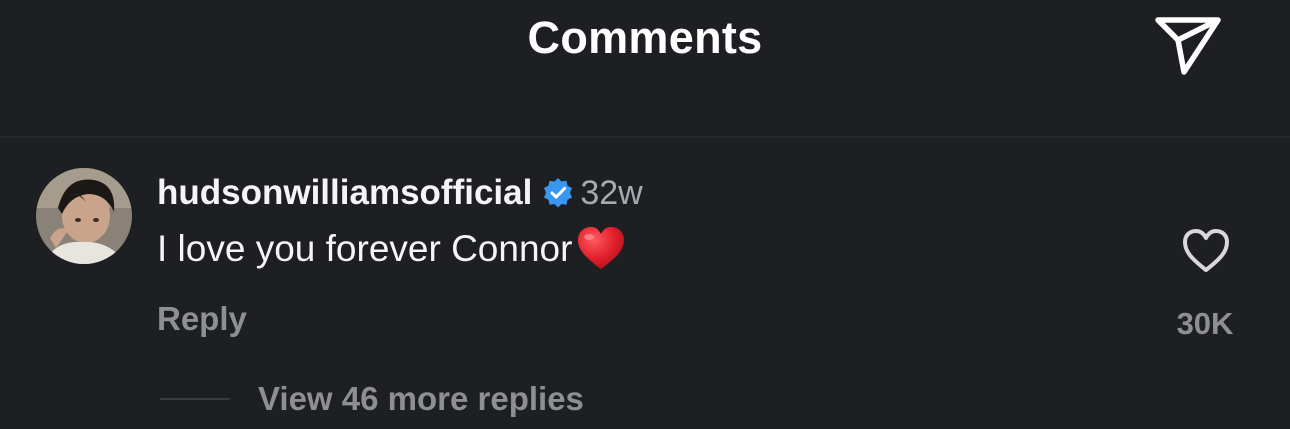 This screenshot has height=429, width=1290. I want to click on profile-photo, so click(84, 216).